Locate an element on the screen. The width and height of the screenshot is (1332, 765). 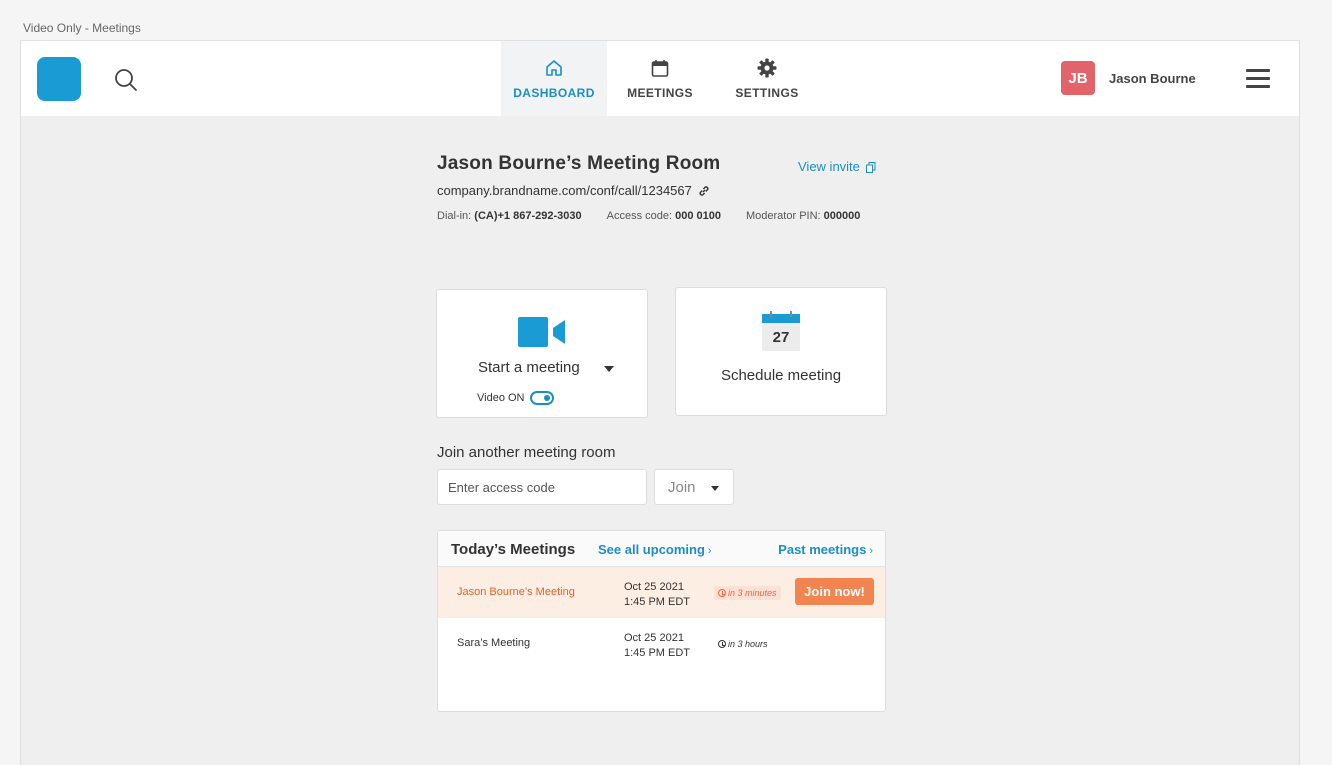
avatar: JB is located at coordinates (1078, 78).